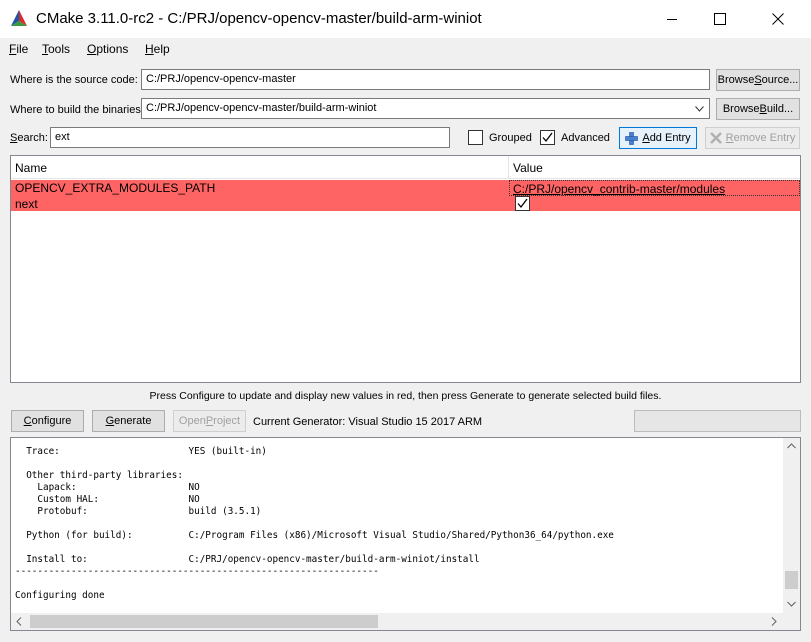  What do you see at coordinates (47, 421) in the screenshot?
I see `configure-button: Configure` at bounding box center [47, 421].